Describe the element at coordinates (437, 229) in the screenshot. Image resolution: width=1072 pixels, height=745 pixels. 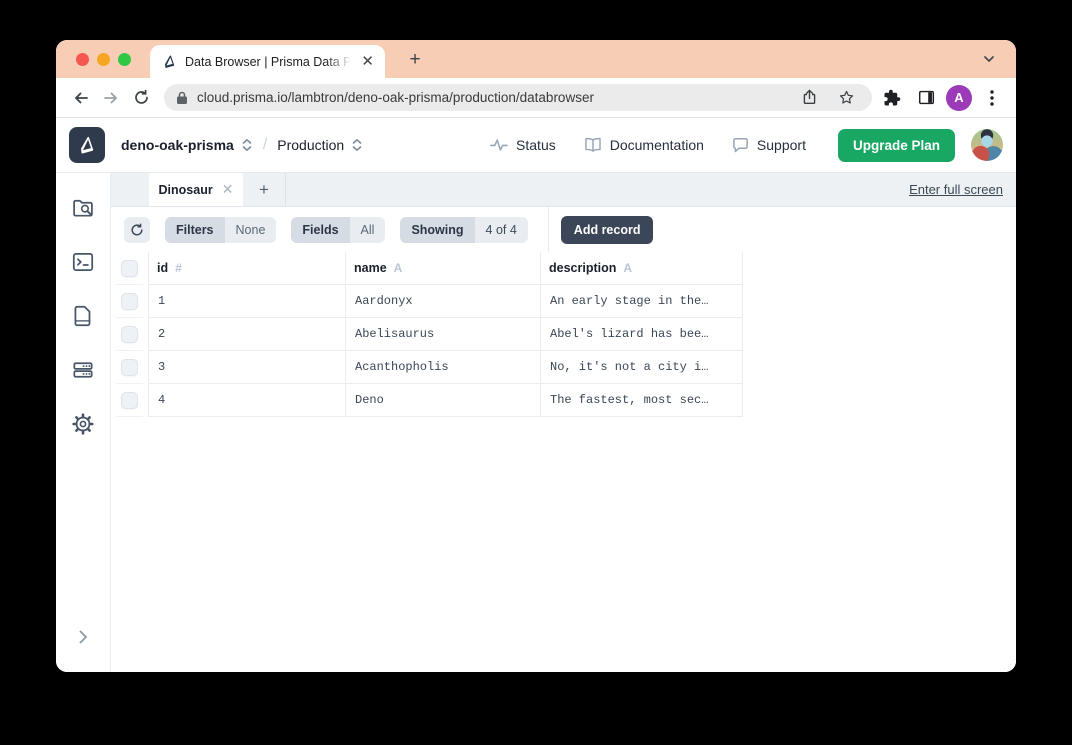
I see `showing-label: Showing` at that location.